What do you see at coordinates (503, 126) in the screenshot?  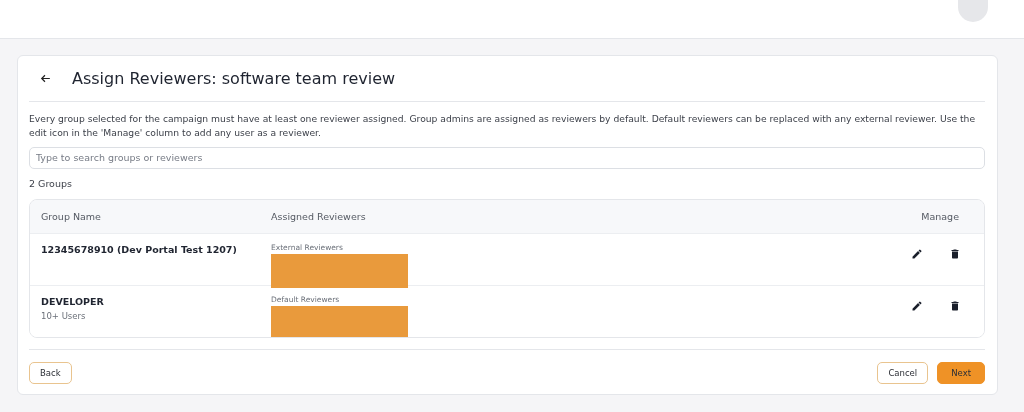 I see `description: Every group selected for the campaign must have at least one reviewer assigned. Group admins are assigned as reviewers by default. Default reviewers can be replaced with any external reviewer. Use the edit icon in the 'Manage' column to add any user as a reviewer.` at bounding box center [503, 126].